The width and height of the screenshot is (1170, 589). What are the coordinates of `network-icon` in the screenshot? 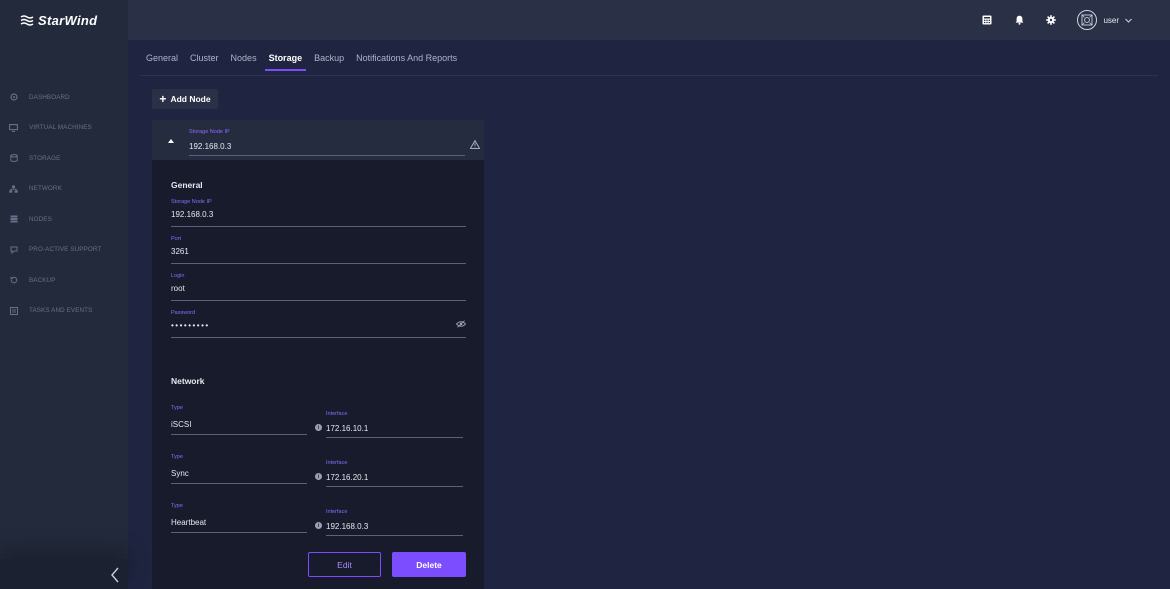 It's located at (13, 188).